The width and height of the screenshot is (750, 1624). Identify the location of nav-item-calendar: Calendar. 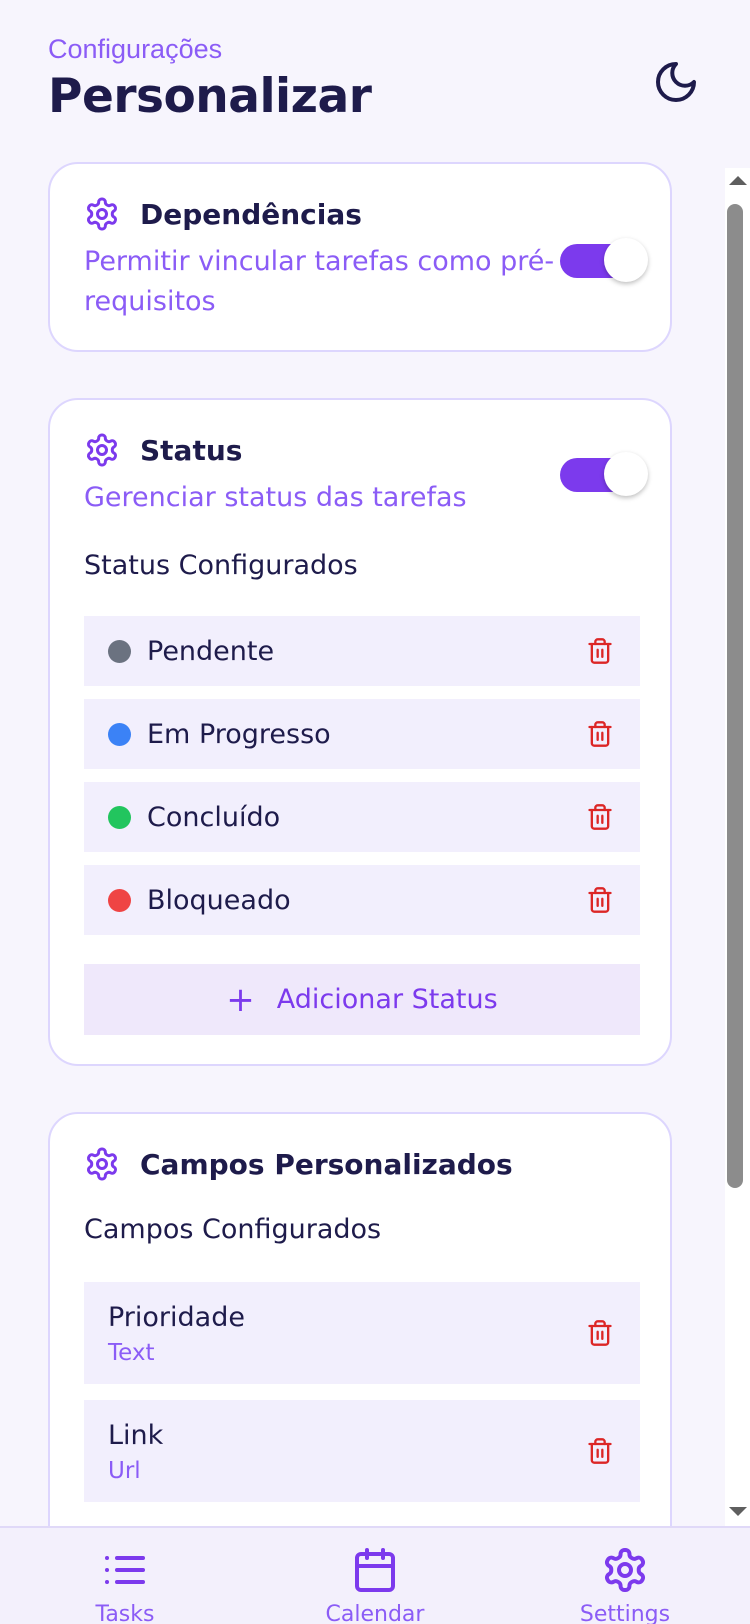
(375, 1585).